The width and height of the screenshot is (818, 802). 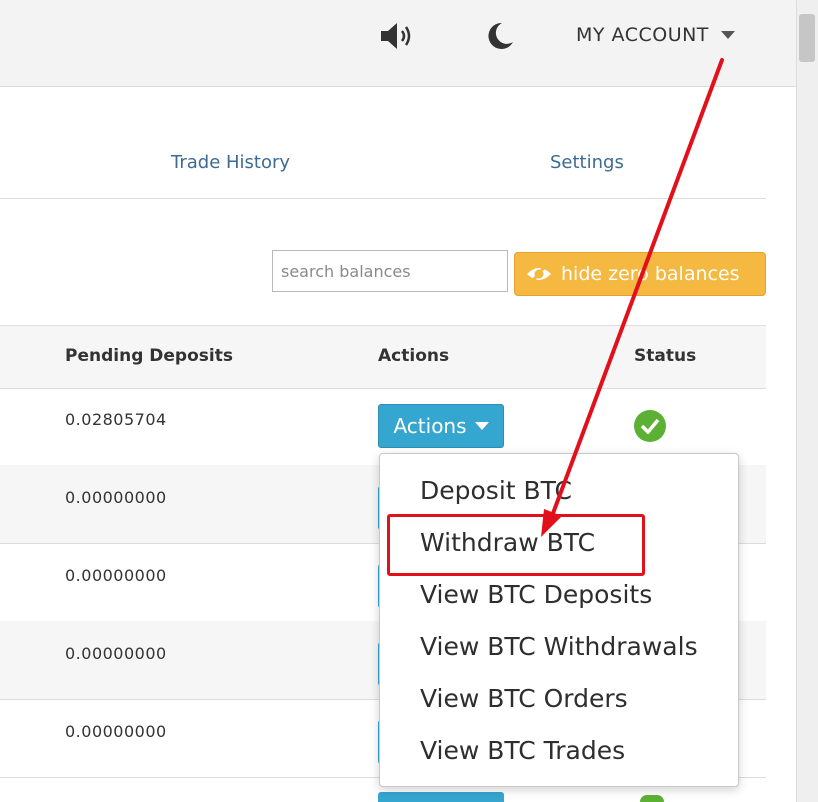 What do you see at coordinates (587, 162) in the screenshot?
I see `tab-settings: Settings` at bounding box center [587, 162].